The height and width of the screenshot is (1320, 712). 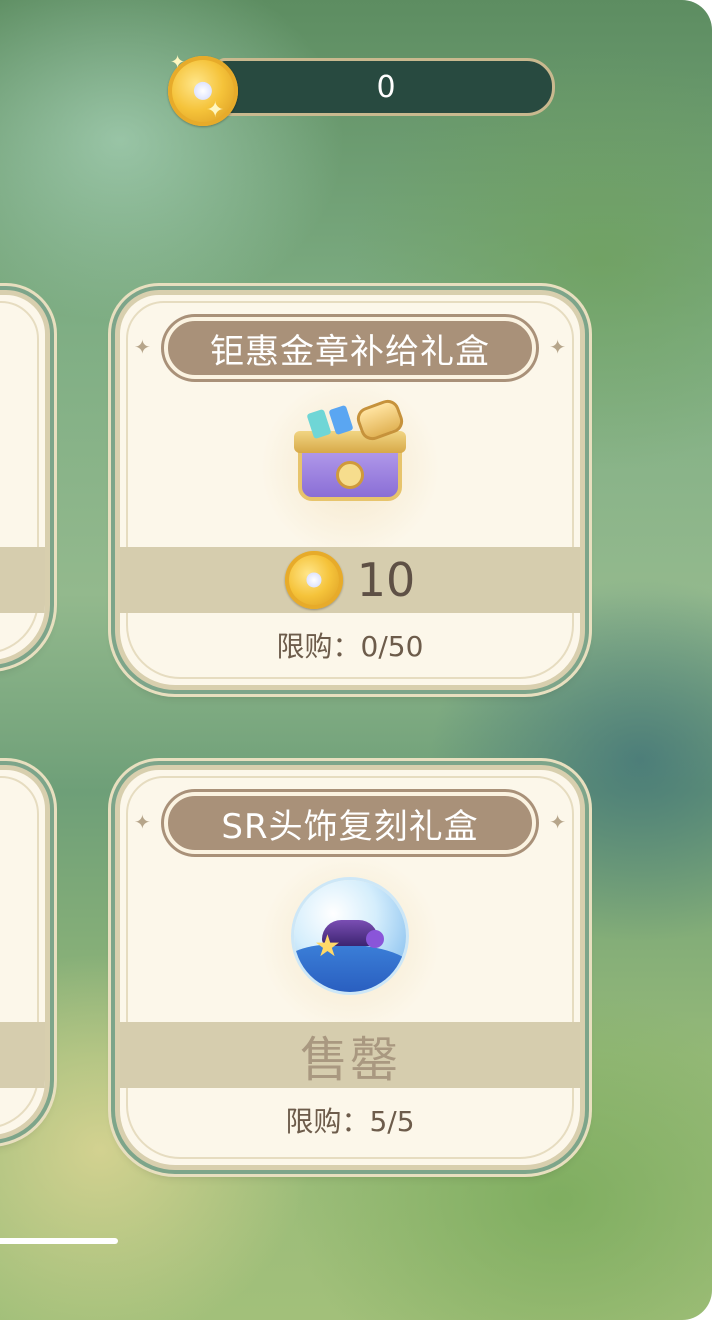 I want to click on treasure-chest-icon, so click(x=350, y=451).